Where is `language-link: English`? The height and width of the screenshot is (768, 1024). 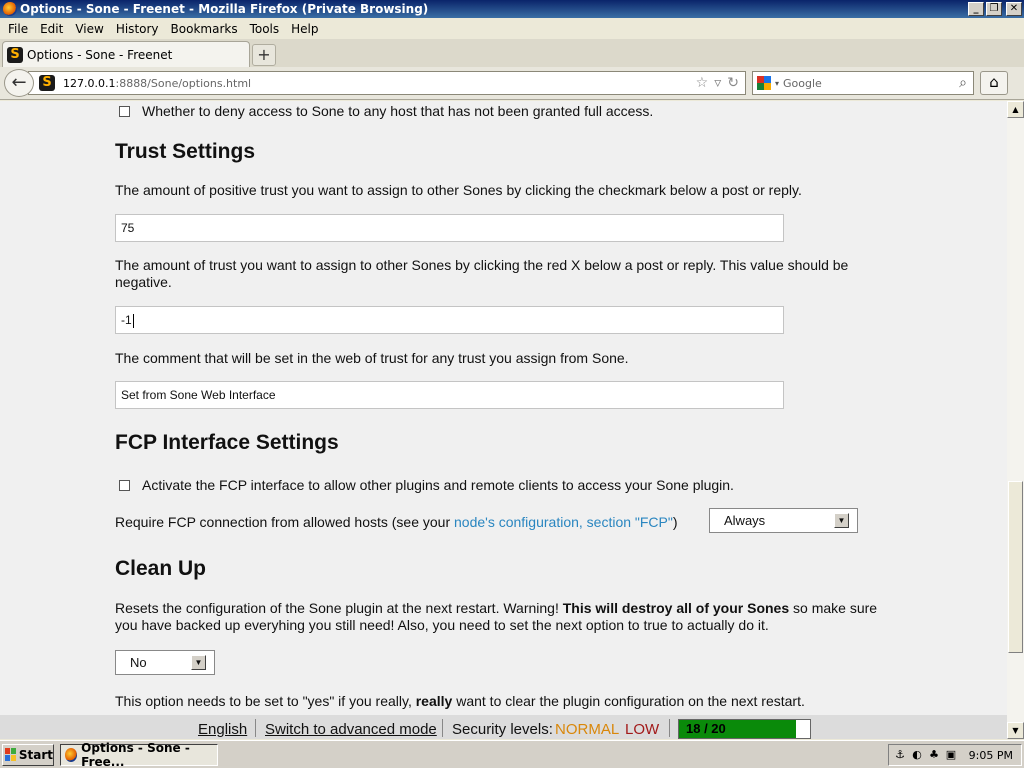 language-link: English is located at coordinates (222, 729).